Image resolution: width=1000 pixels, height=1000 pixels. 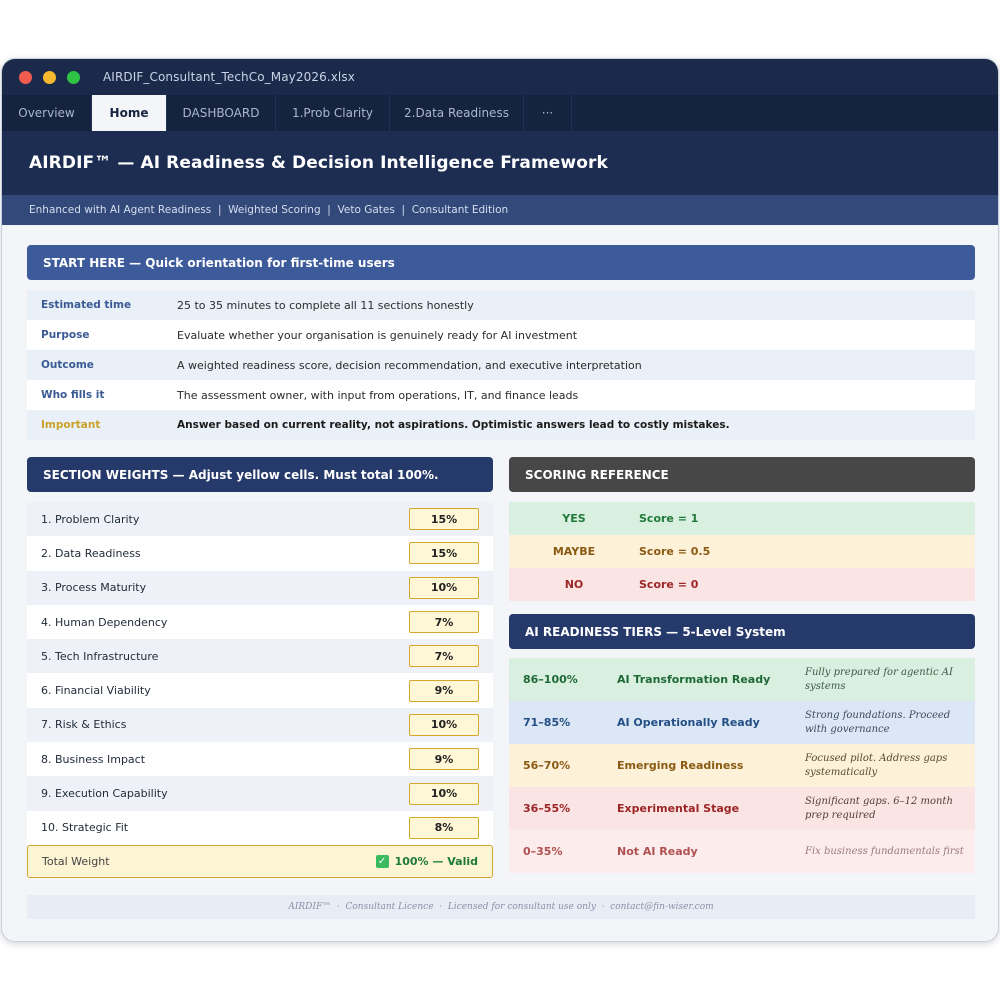 I want to click on scoring-answer: MAYBE, so click(x=574, y=551).